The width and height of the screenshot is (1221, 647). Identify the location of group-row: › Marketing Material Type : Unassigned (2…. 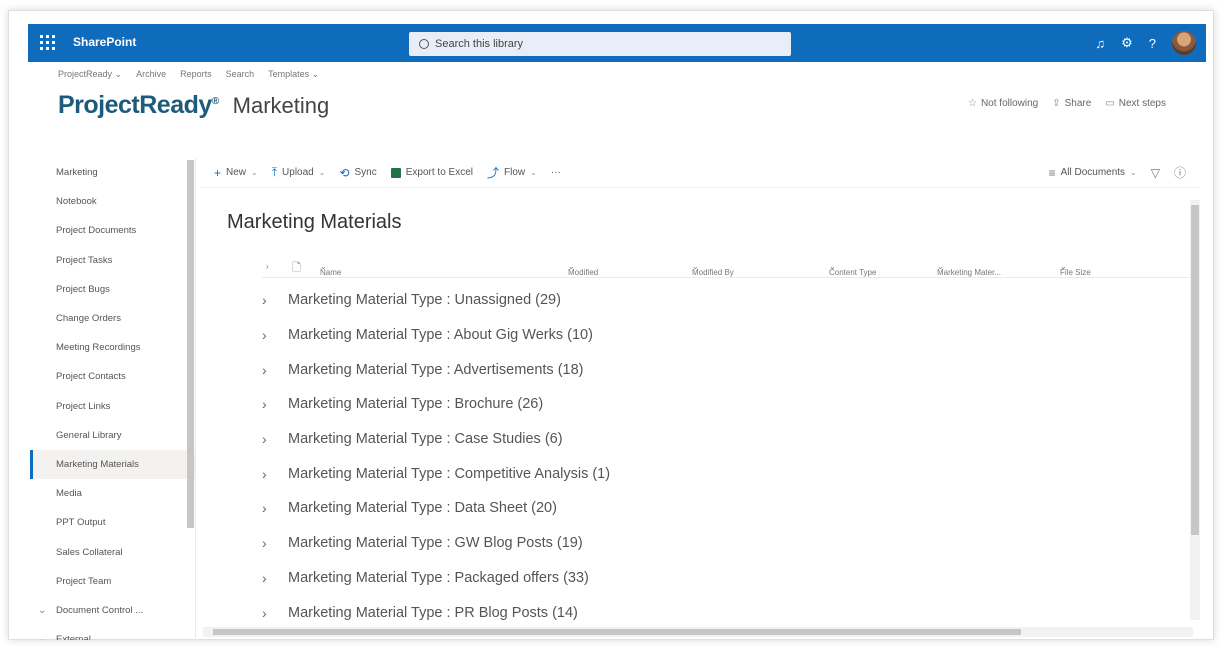
(708, 300).